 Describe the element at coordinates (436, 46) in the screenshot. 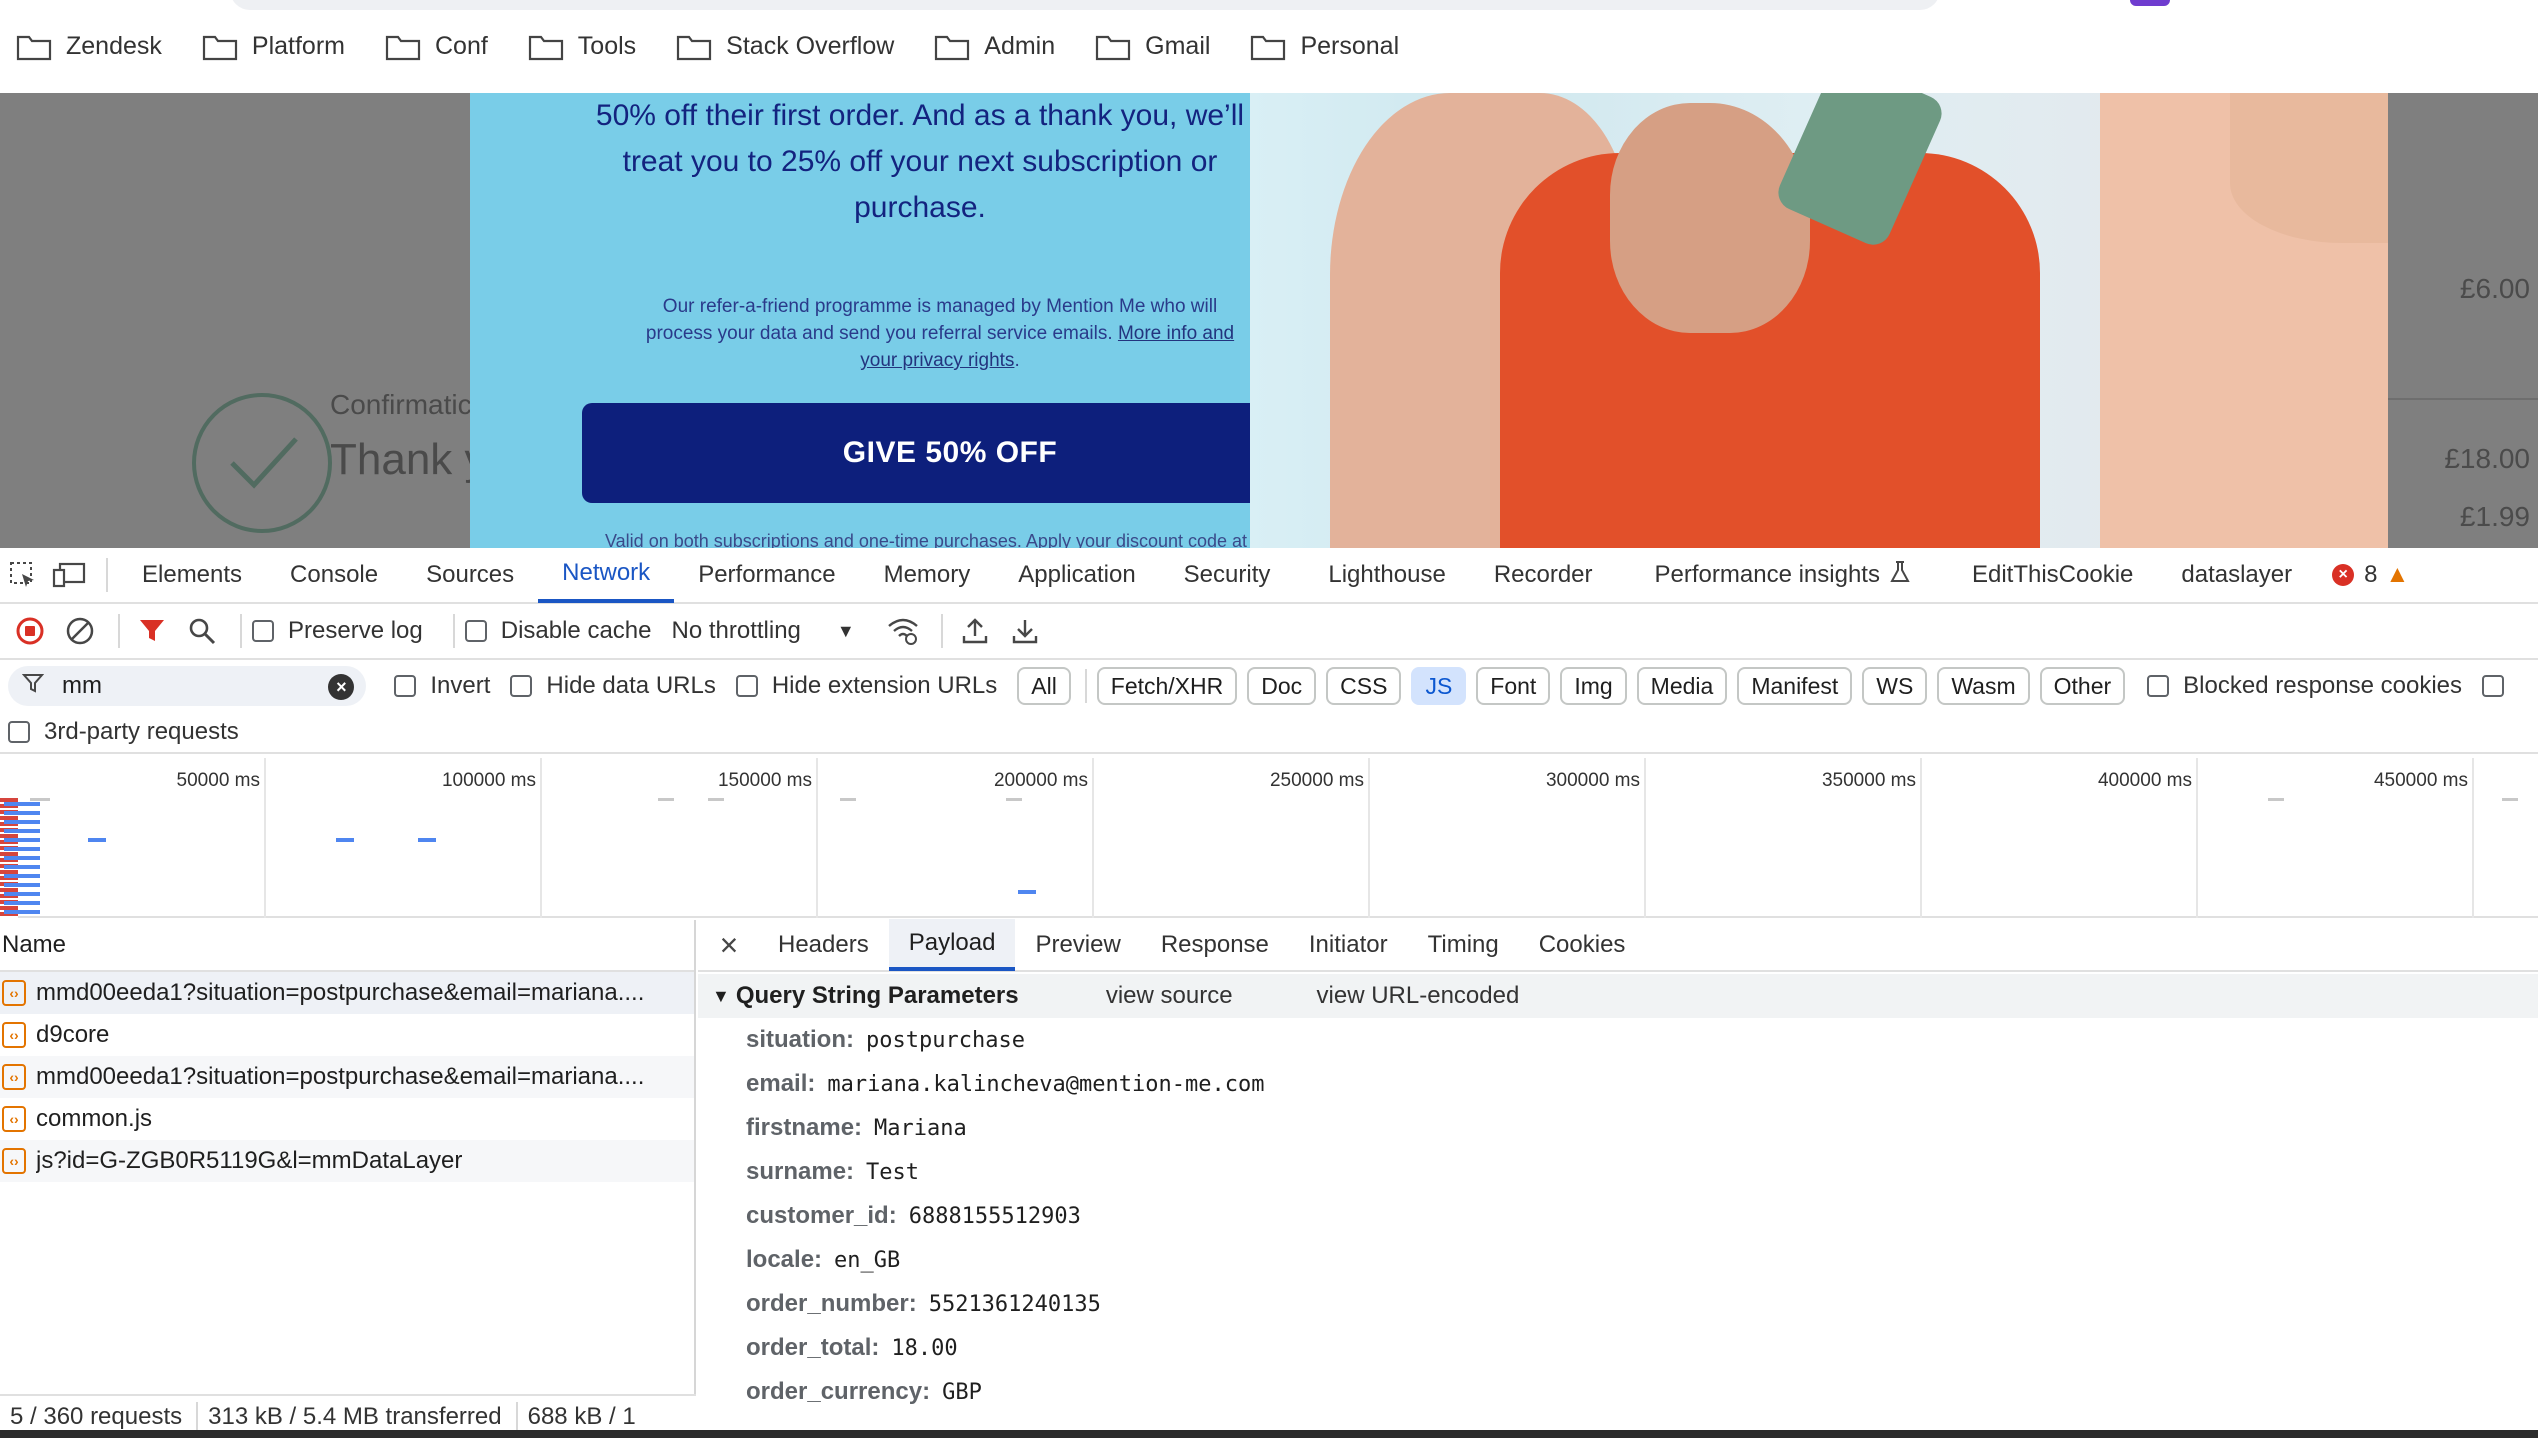

I see `bookmark-folder-conf: Conf` at that location.